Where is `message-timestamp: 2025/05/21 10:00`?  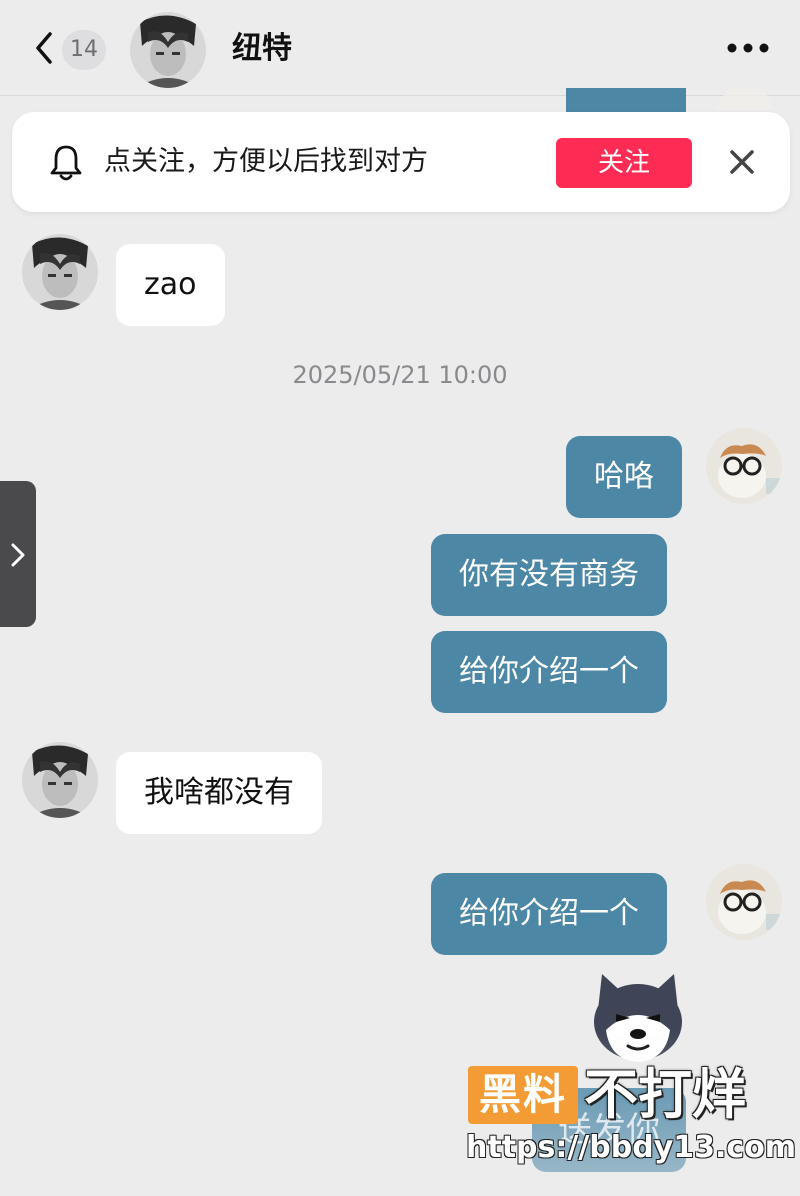 message-timestamp: 2025/05/21 10:00 is located at coordinates (400, 375).